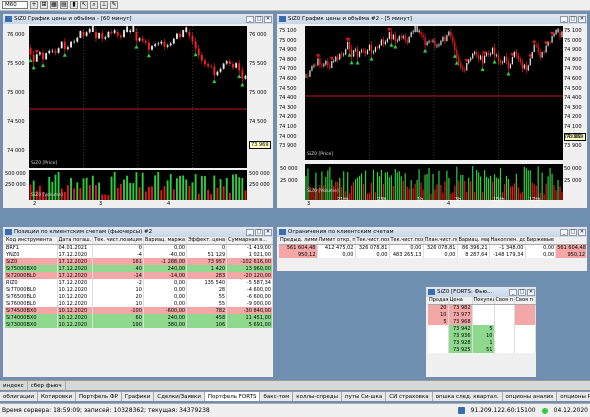 Image resolution: width=590 pixels, height=417 pixels. I want to click on column-header: Биржевые, so click(556, 241).